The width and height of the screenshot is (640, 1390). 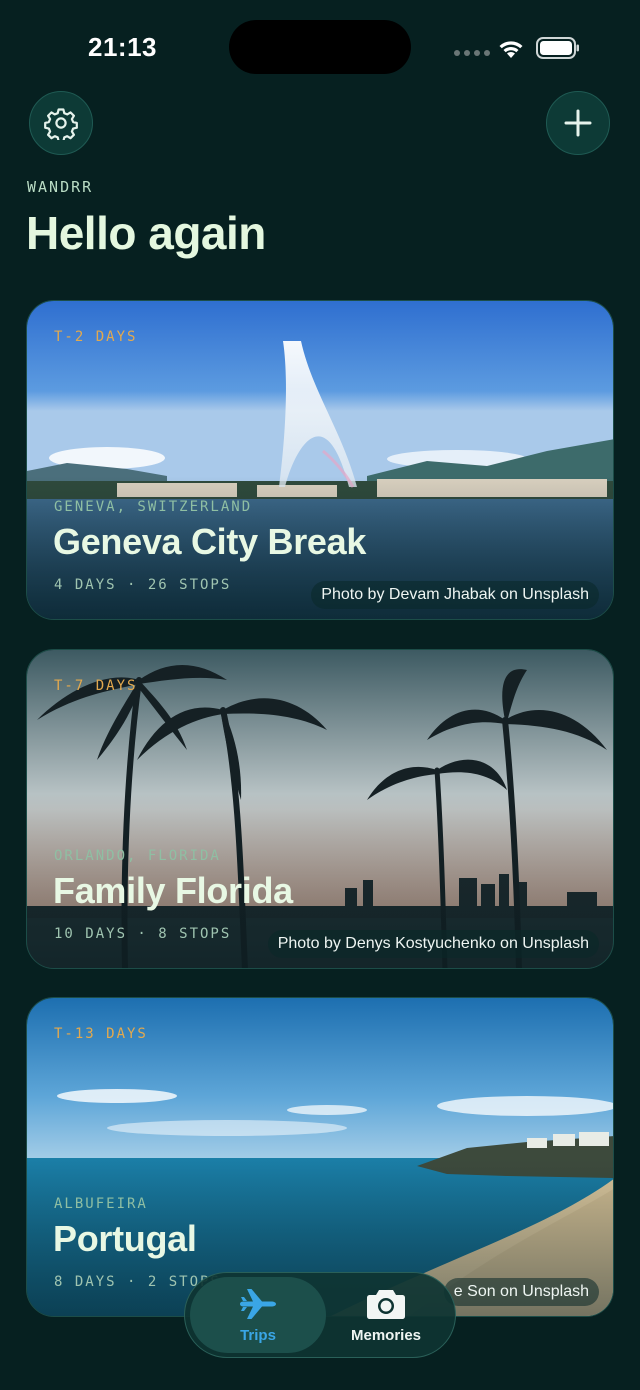 I want to click on settings-button, so click(x=61, y=123).